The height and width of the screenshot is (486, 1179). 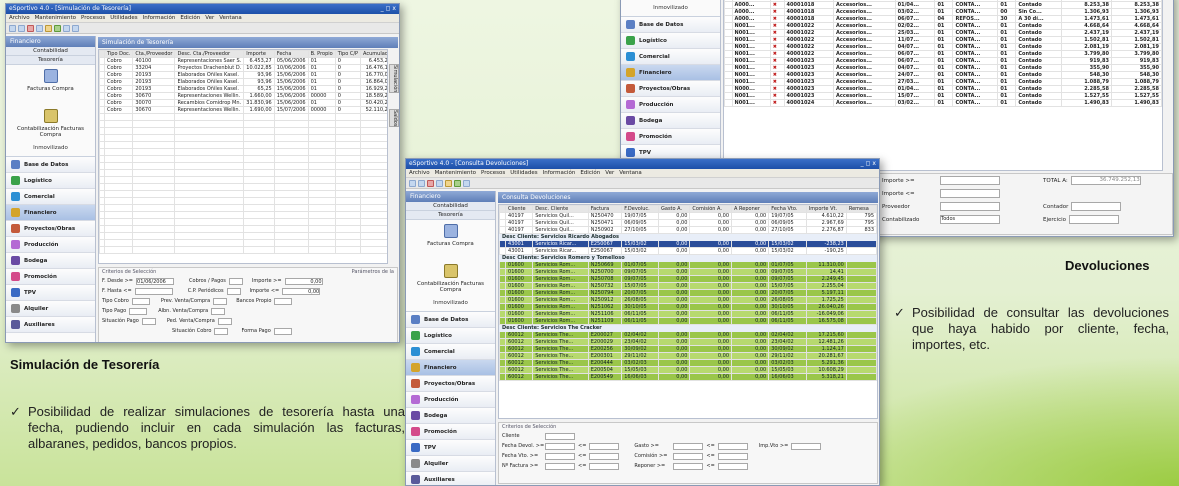 What do you see at coordinates (259, 54) in the screenshot?
I see `column-header: Importe` at bounding box center [259, 54].